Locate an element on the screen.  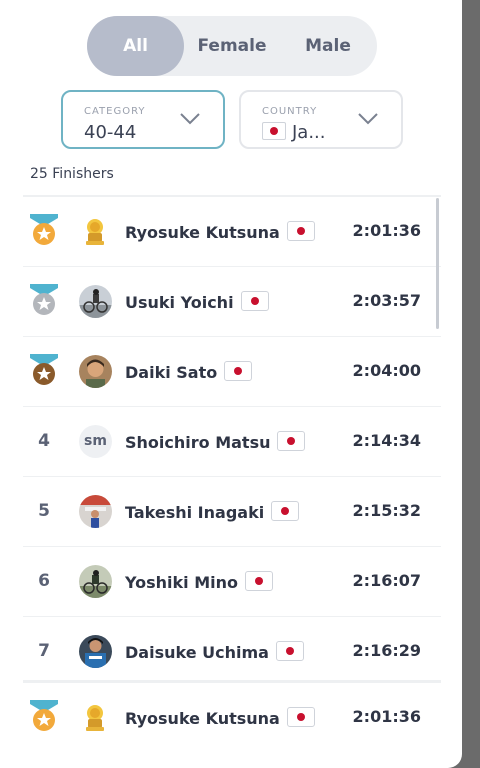
rank-cell: 5 is located at coordinates (44, 511).